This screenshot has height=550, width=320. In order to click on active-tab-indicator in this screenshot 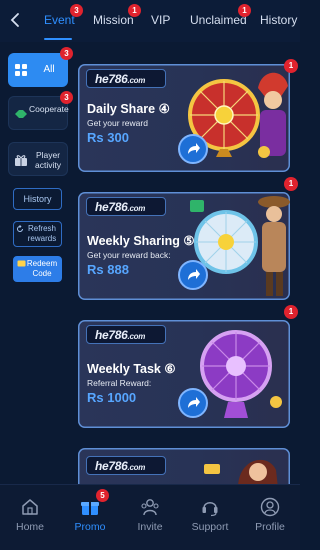, I will do `click(58, 39)`.